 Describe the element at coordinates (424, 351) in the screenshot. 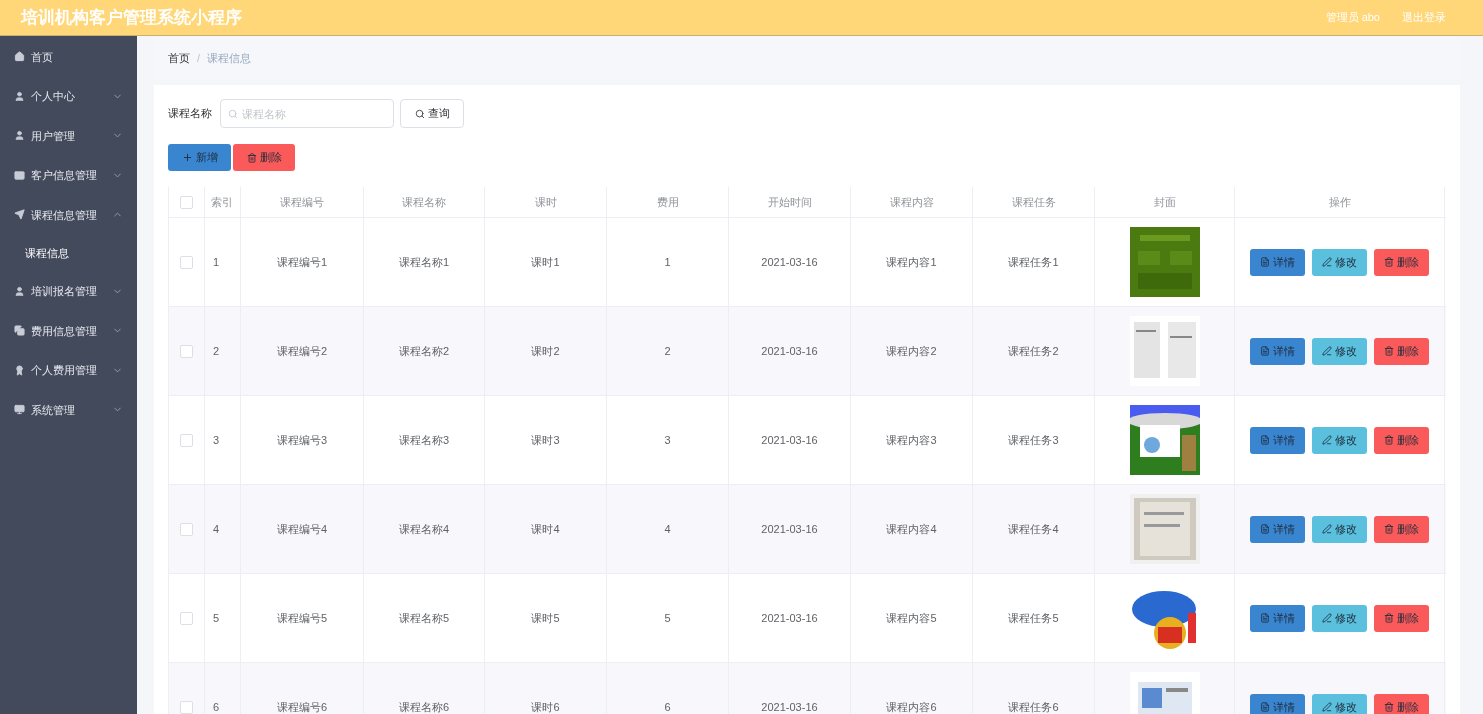

I see `table-cell-text: 课程名称2` at that location.